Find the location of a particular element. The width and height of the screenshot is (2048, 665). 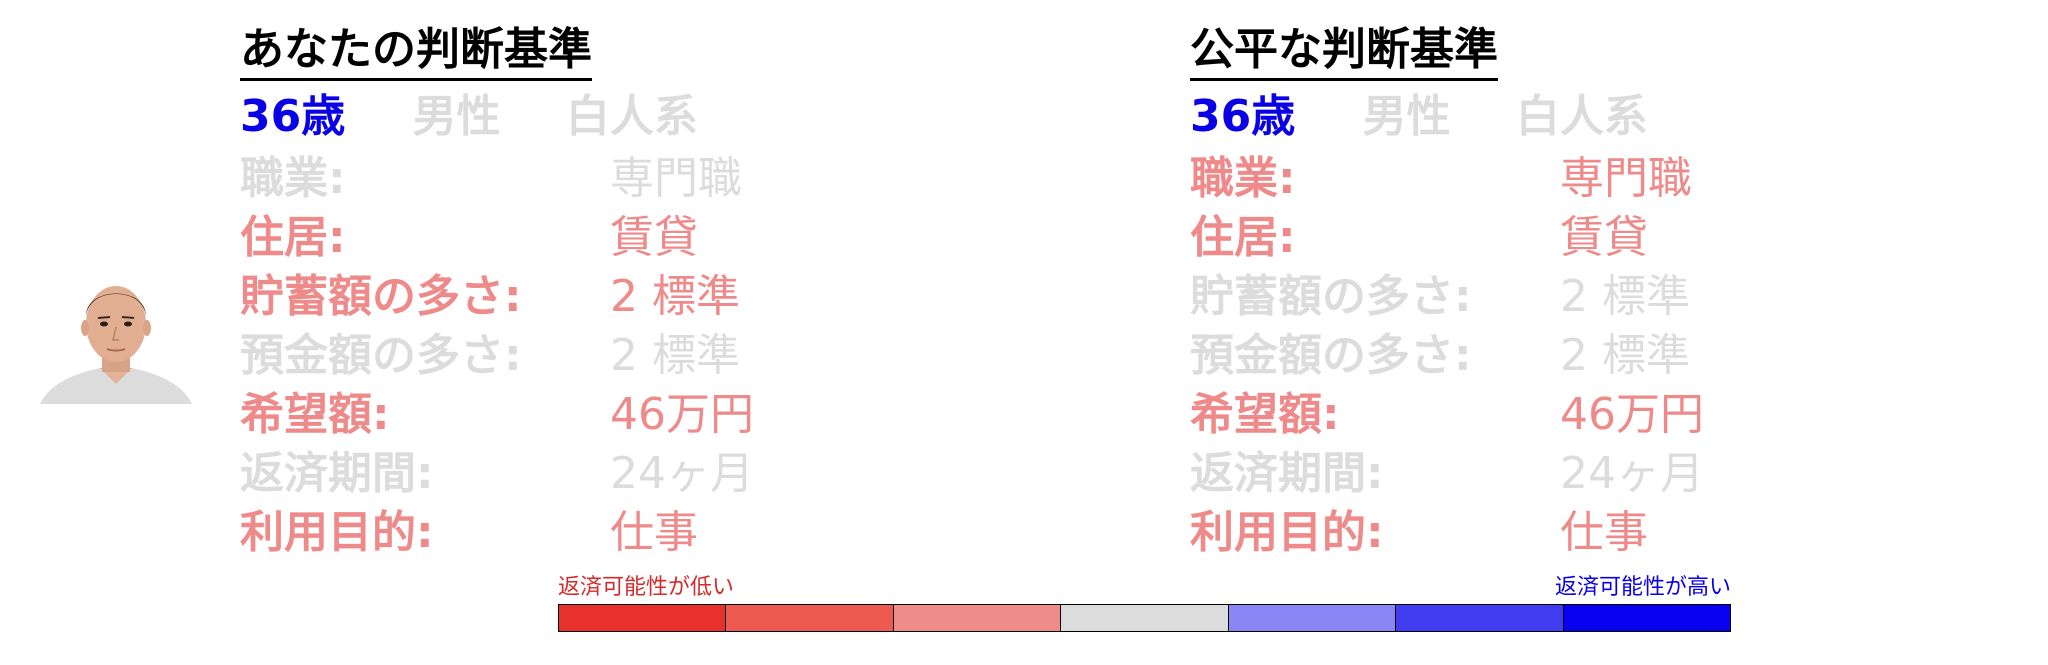

scale-low-label: 返済可能性が低い is located at coordinates (646, 587).